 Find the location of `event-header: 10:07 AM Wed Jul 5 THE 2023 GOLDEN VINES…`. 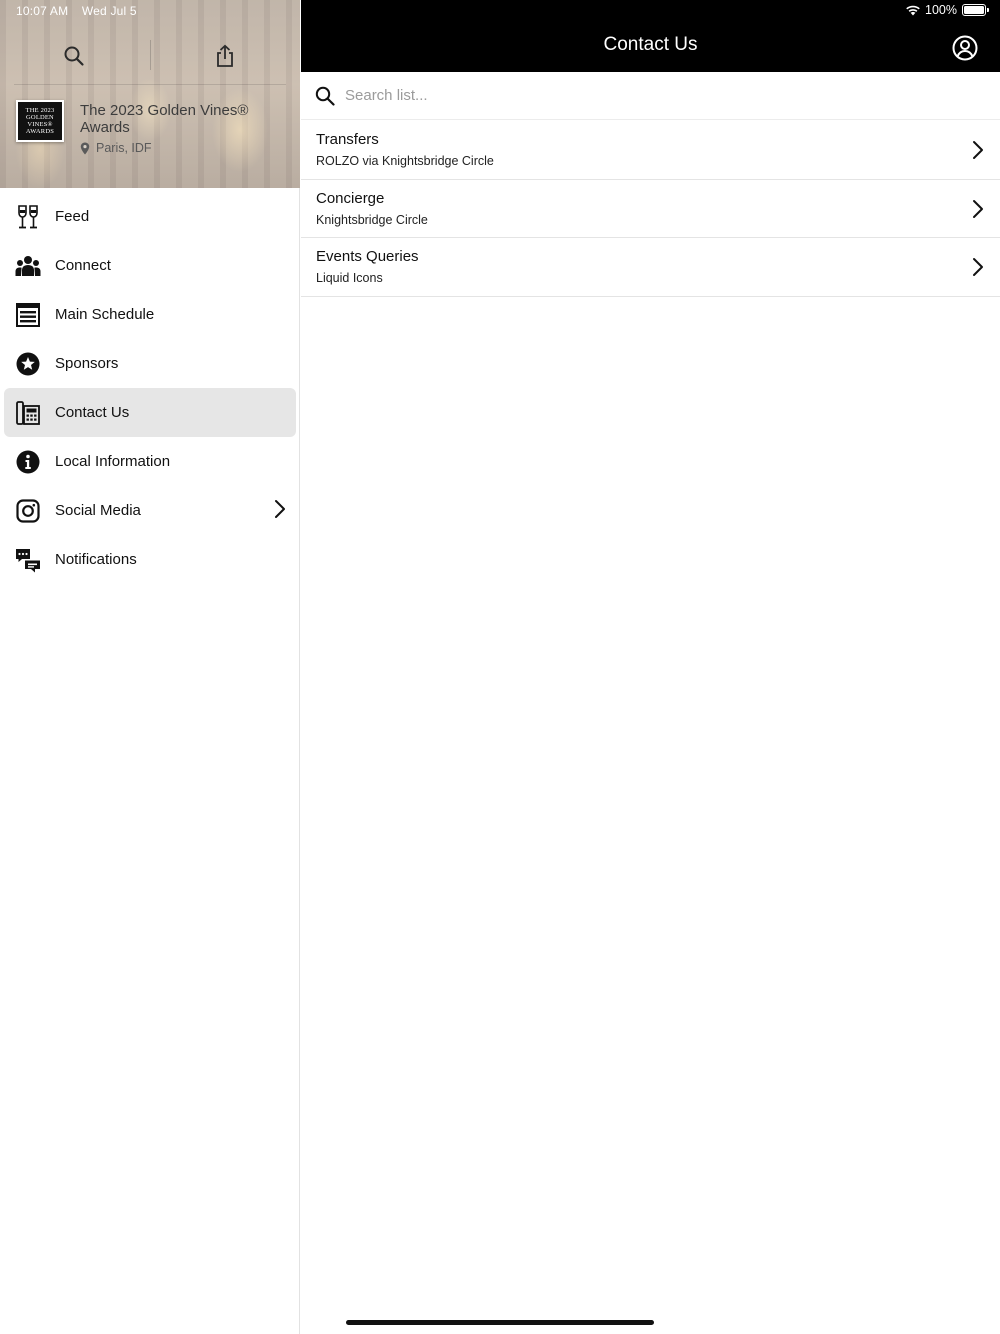

event-header: 10:07 AM Wed Jul 5 THE 2023 GOLDEN VINES… is located at coordinates (150, 94).